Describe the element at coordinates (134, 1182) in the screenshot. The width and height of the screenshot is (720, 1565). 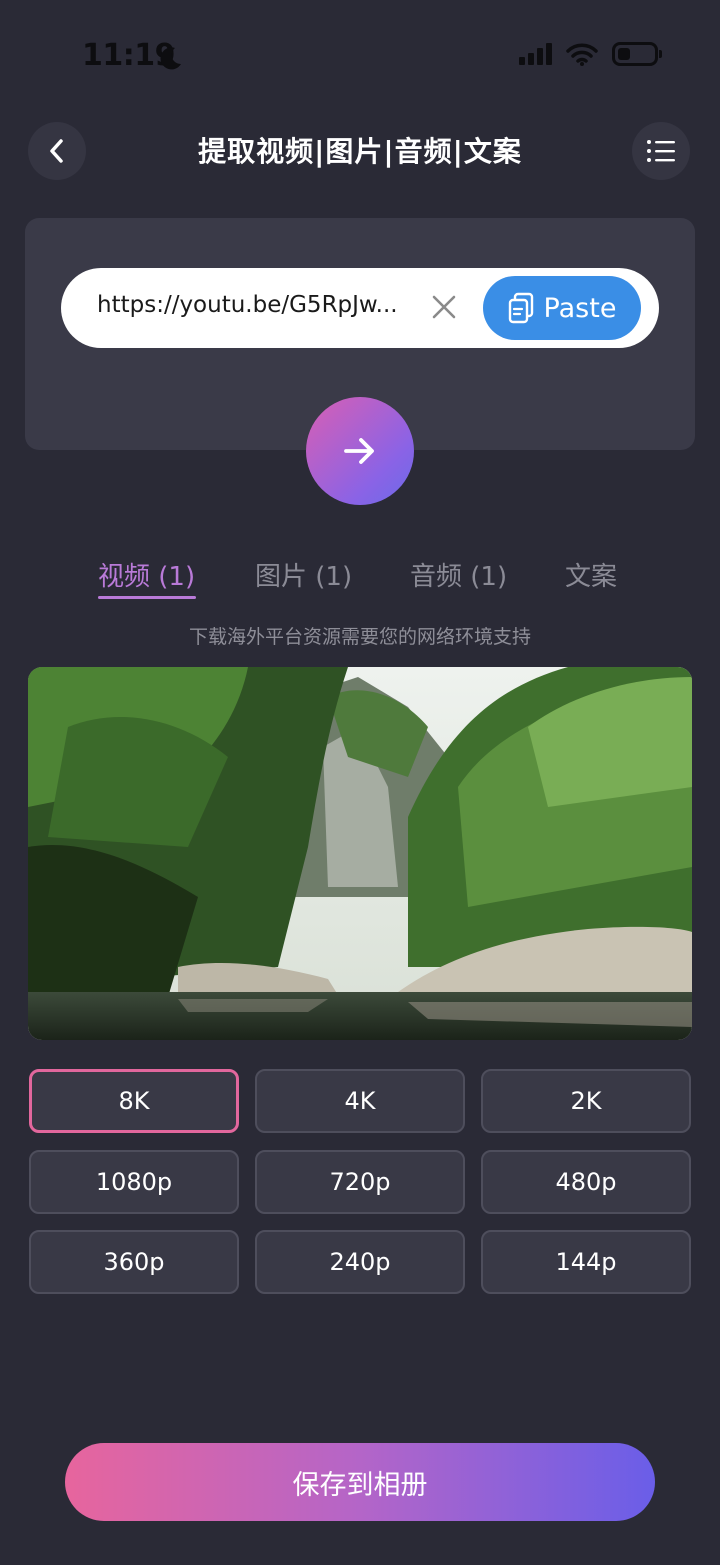
I see `quality-option-1080p: 1080p` at that location.